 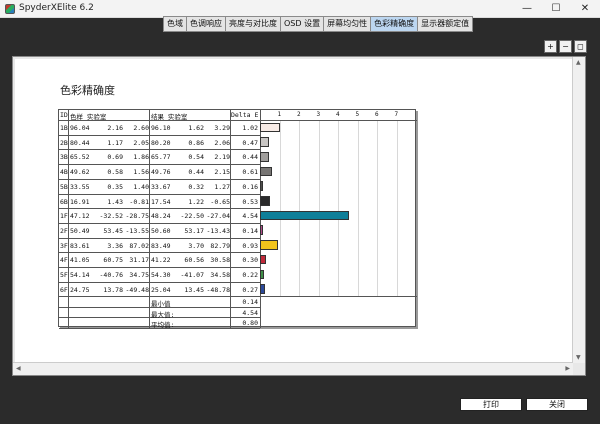 What do you see at coordinates (163, 314) in the screenshot?
I see `summary-label: 最大值:` at bounding box center [163, 314].